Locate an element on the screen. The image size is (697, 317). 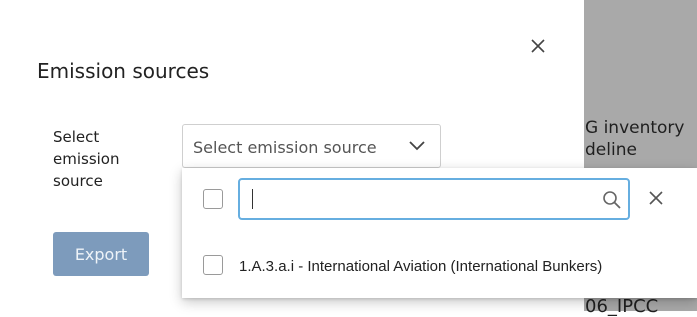
close-icon is located at coordinates (538, 46).